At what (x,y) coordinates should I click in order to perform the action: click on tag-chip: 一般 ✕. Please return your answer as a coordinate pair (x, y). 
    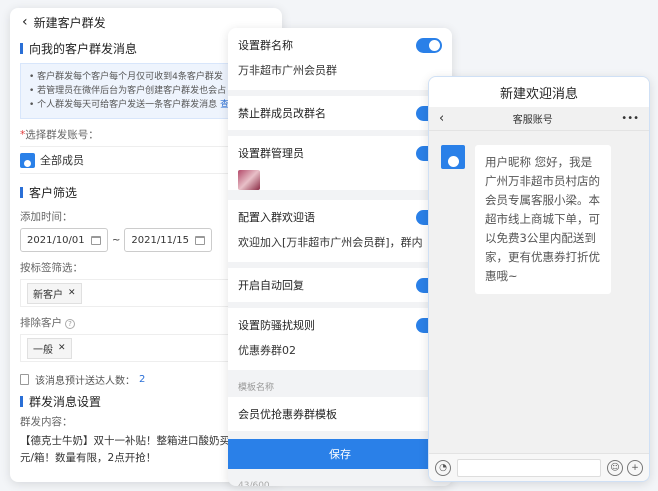
    Looking at the image, I should click on (49, 348).